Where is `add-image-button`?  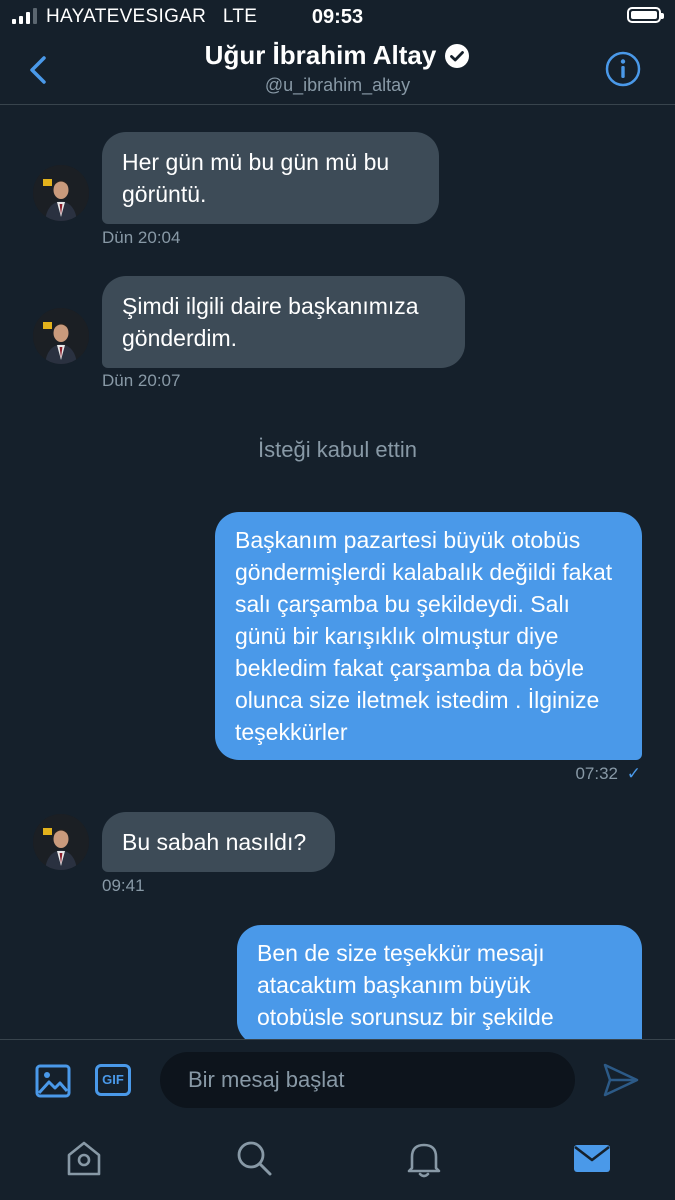
add-image-button is located at coordinates (53, 1081).